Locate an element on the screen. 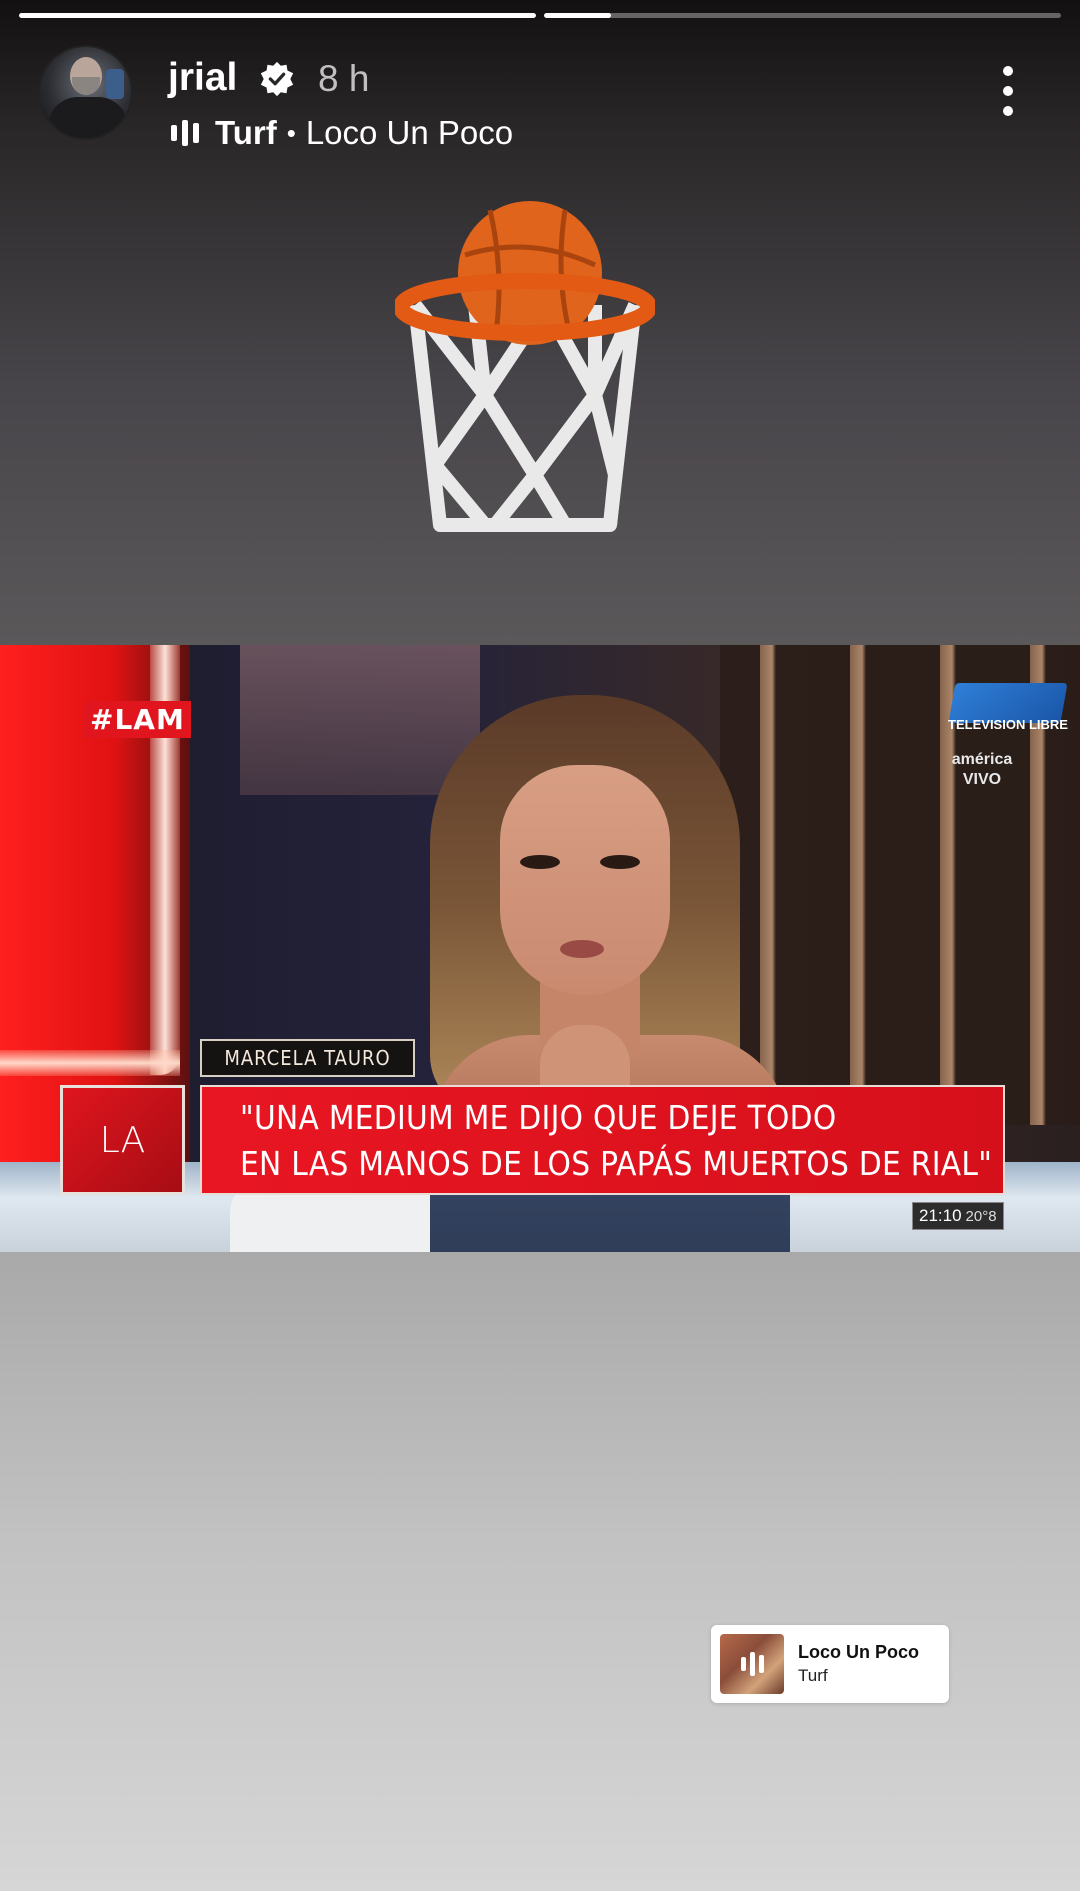  clock-time: 21:10 is located at coordinates (940, 1215).